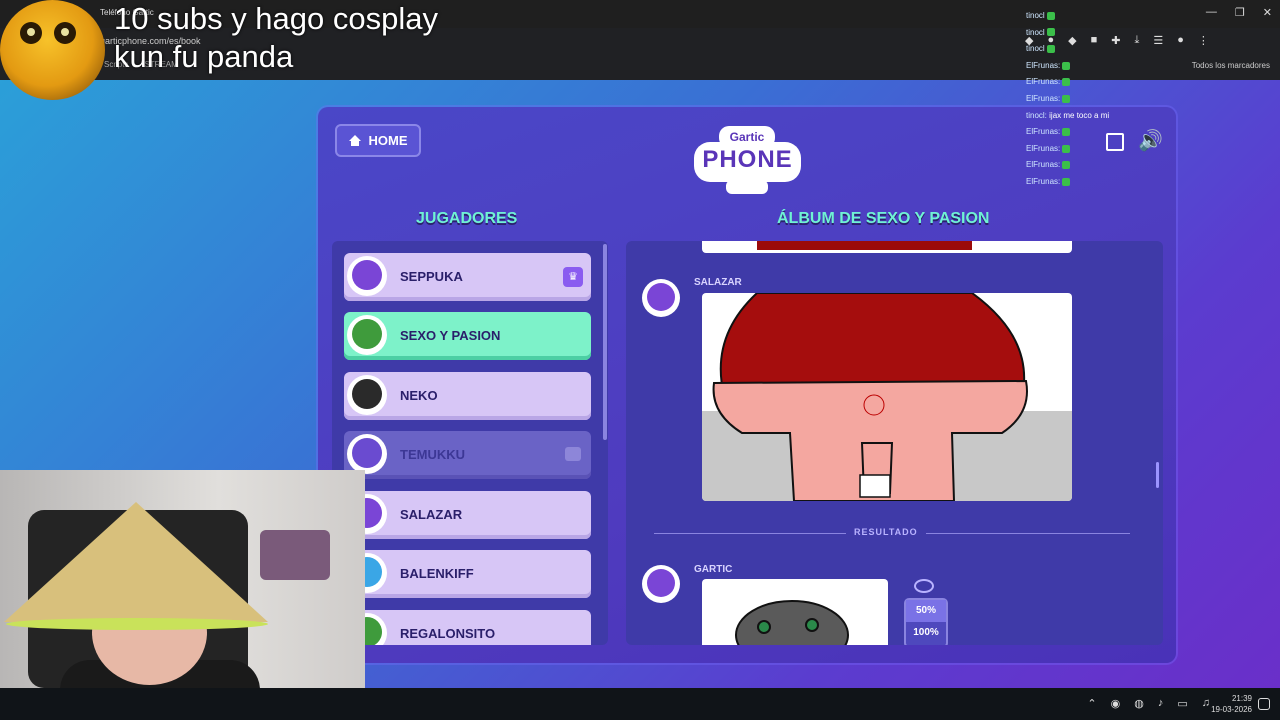 Image resolution: width=1280 pixels, height=720 pixels. I want to click on player-item: NEKO, so click(467, 396).